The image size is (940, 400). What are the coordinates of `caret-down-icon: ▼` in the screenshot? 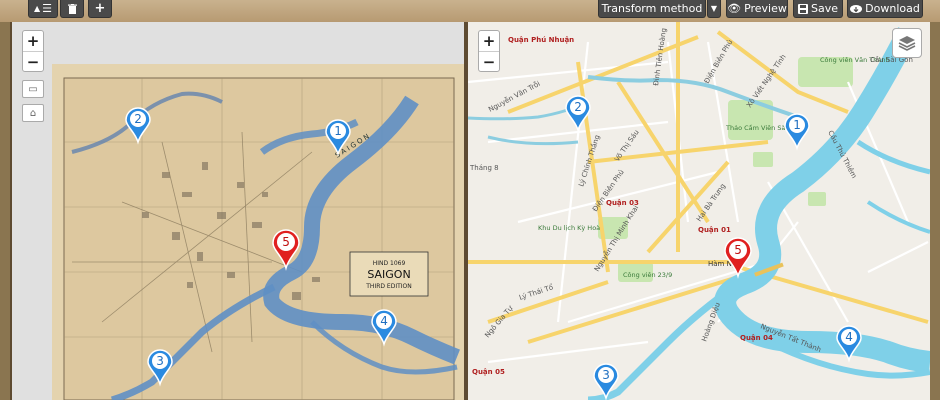 It's located at (714, 8).